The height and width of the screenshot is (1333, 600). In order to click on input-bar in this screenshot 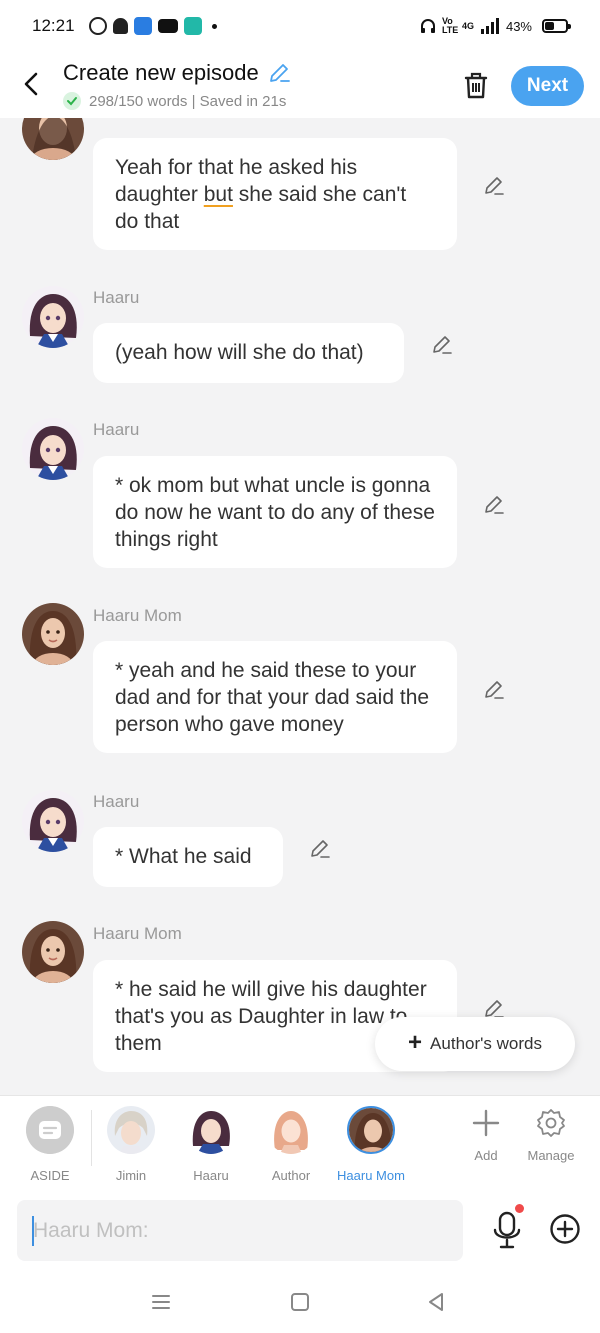, I will do `click(300, 1230)`.